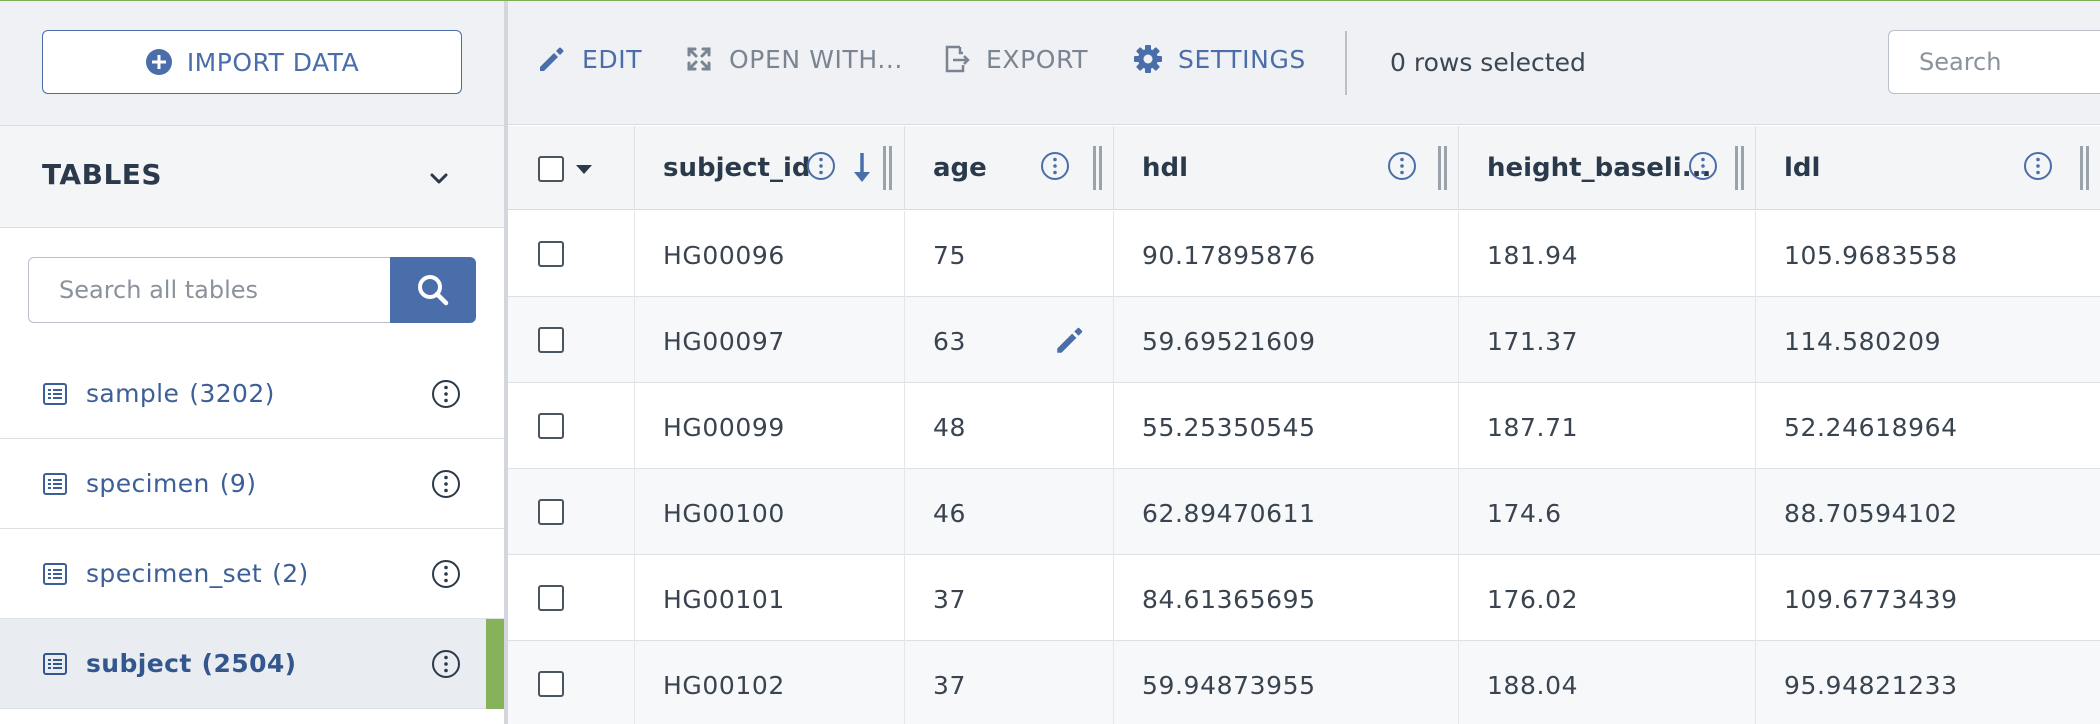  Describe the element at coordinates (770, 598) in the screenshot. I see `cell-subject-id: HG00101` at that location.